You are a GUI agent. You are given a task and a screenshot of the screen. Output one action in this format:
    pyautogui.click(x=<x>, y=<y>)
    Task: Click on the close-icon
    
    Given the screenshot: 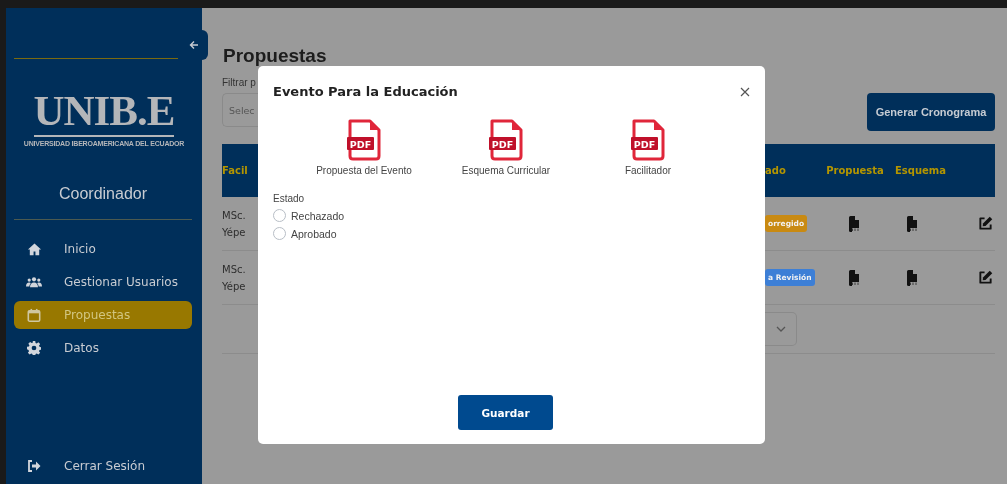 What is the action you would take?
    pyautogui.click(x=745, y=91)
    